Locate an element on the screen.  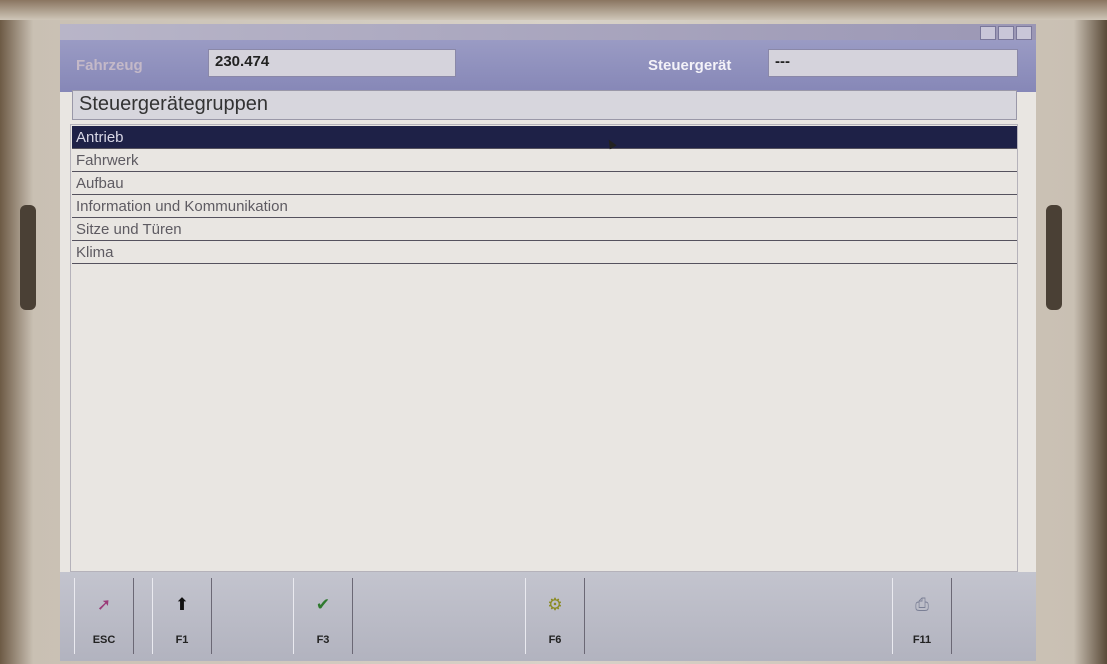
f1-label: F1 is located at coordinates (182, 640).